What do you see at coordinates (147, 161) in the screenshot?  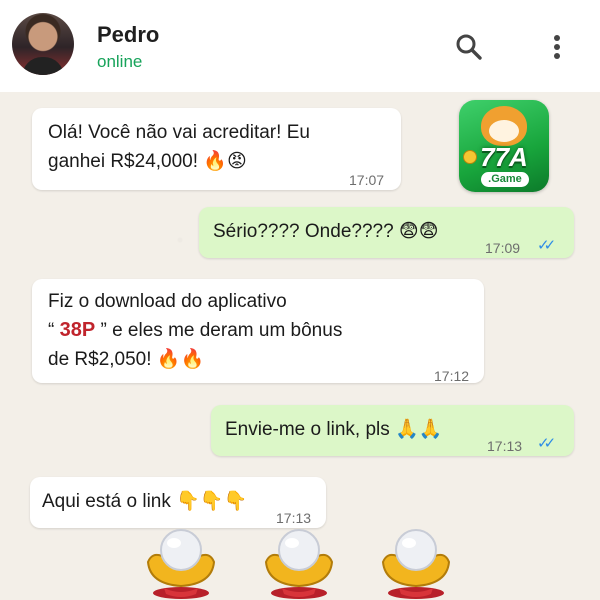 I see `message-line: ganhei R$24,000! 🔥😡` at bounding box center [147, 161].